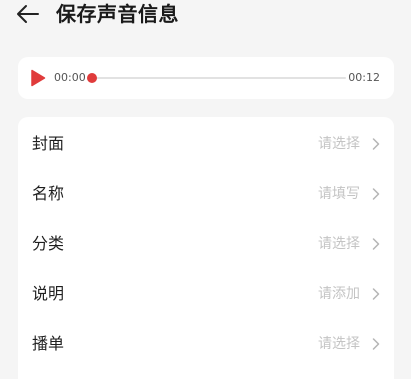 The width and height of the screenshot is (411, 379). I want to click on header: 保存声音信息, so click(205, 15).